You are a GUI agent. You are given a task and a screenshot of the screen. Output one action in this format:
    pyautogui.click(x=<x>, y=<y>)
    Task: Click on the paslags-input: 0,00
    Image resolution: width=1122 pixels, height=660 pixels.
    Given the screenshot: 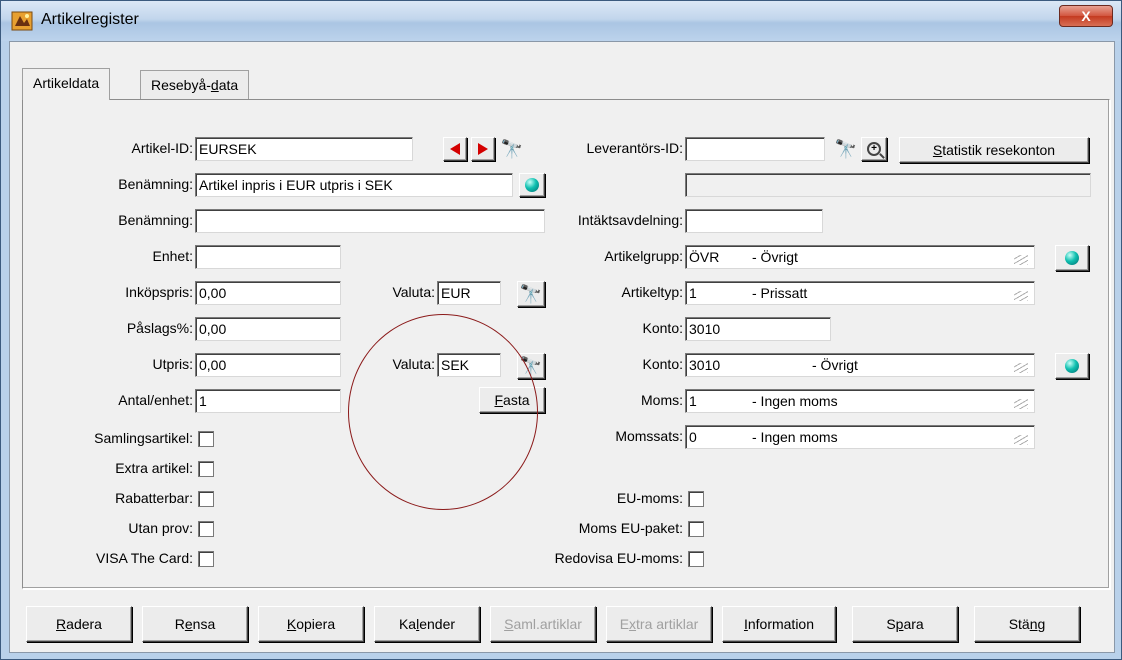 What is the action you would take?
    pyautogui.click(x=268, y=329)
    